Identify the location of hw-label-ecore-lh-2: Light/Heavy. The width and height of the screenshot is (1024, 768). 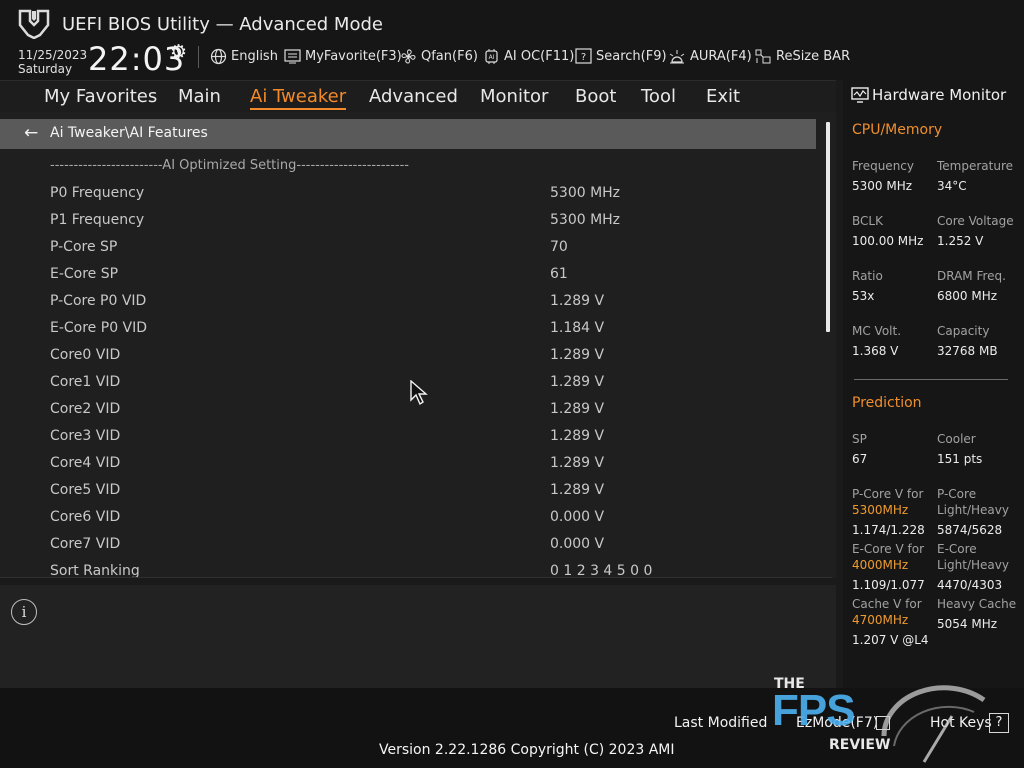
(973, 565).